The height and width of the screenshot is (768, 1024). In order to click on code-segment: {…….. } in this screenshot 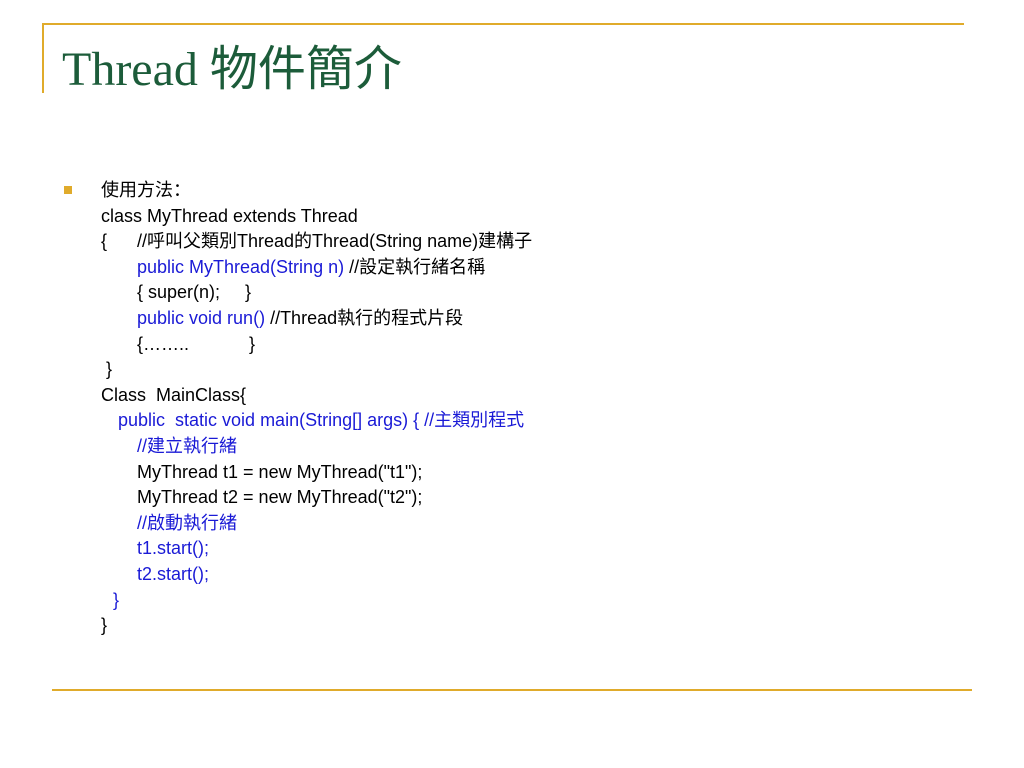, I will do `click(196, 343)`.